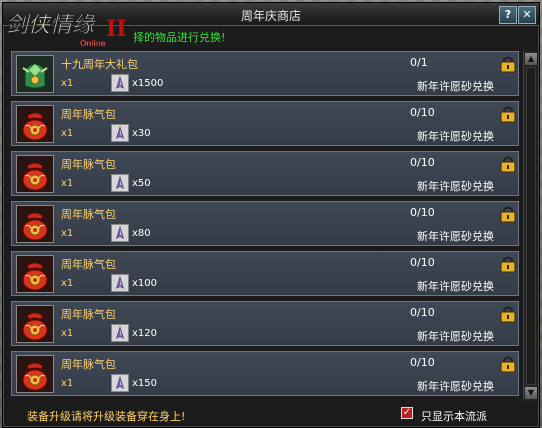 Image resolution: width=542 pixels, height=428 pixels. I want to click on item-cost: x50, so click(141, 183).